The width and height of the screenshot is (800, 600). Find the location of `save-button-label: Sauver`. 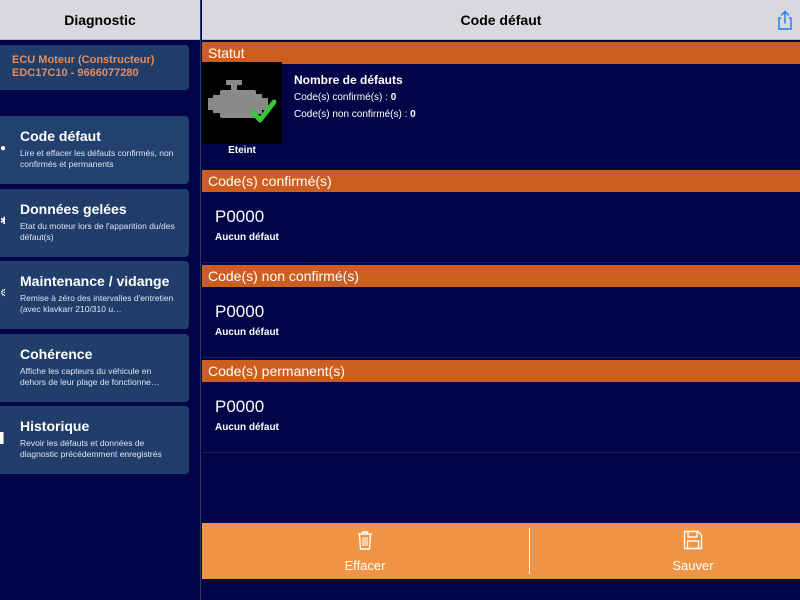

save-button-label: Sauver is located at coordinates (693, 565).